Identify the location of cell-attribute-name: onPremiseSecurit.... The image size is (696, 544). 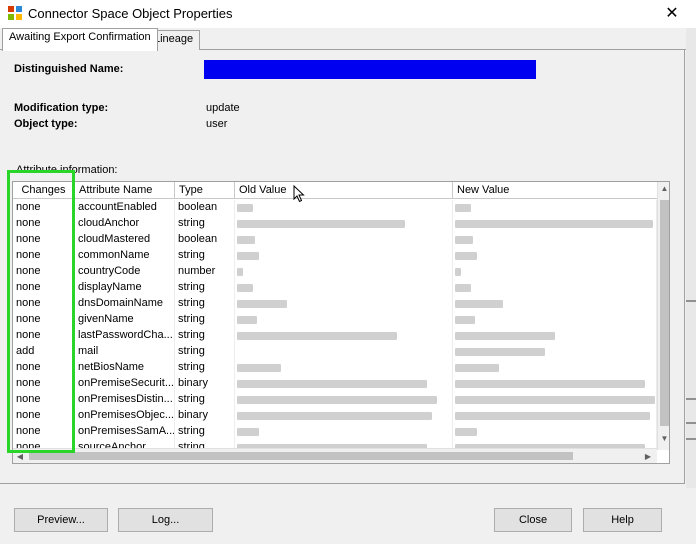
(125, 384).